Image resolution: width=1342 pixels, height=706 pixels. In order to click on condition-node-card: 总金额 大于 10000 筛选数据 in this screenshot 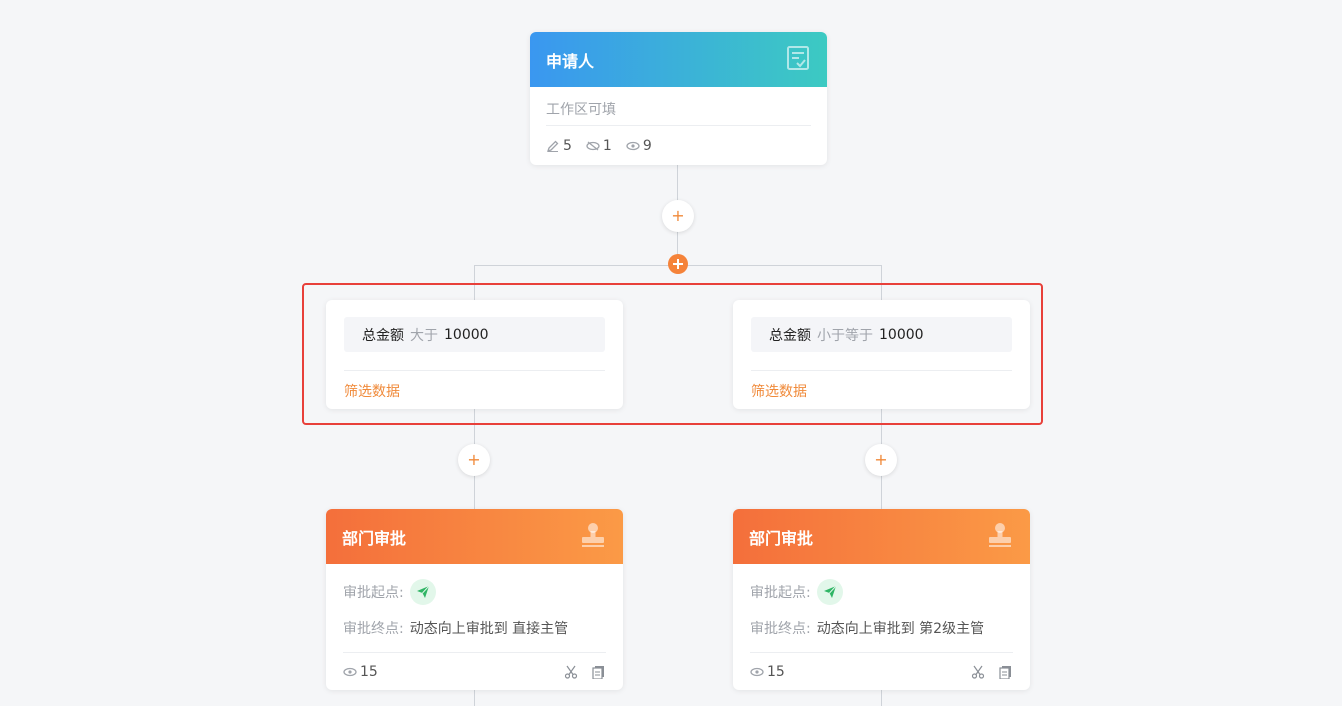, I will do `click(474, 354)`.